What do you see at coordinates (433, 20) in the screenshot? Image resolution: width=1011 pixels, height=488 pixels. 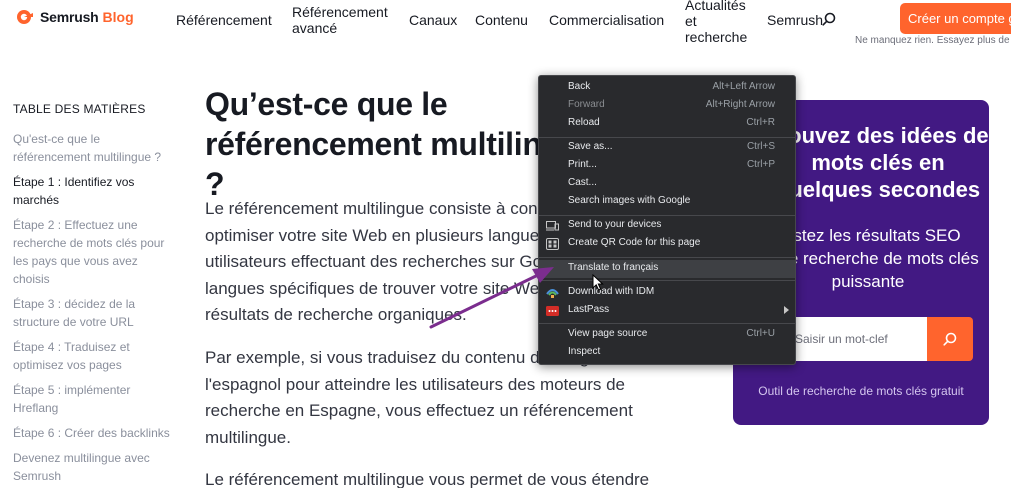 I see `nav-item-canaux: Canaux` at bounding box center [433, 20].